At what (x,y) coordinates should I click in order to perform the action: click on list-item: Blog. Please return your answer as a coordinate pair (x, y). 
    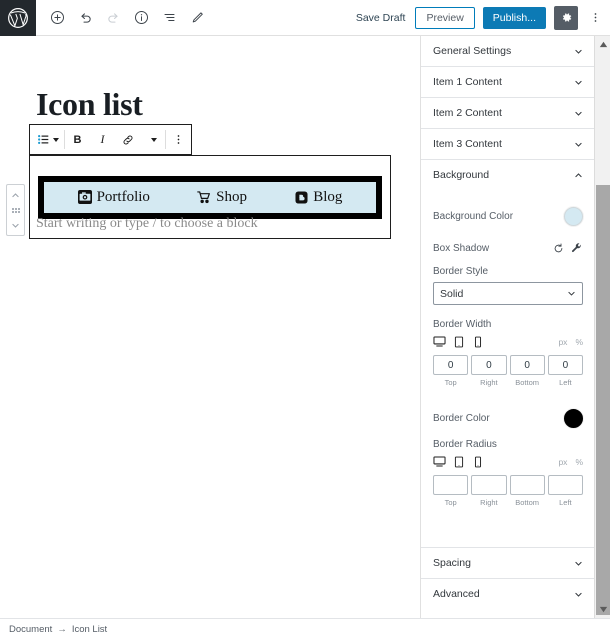
    Looking at the image, I should click on (318, 197).